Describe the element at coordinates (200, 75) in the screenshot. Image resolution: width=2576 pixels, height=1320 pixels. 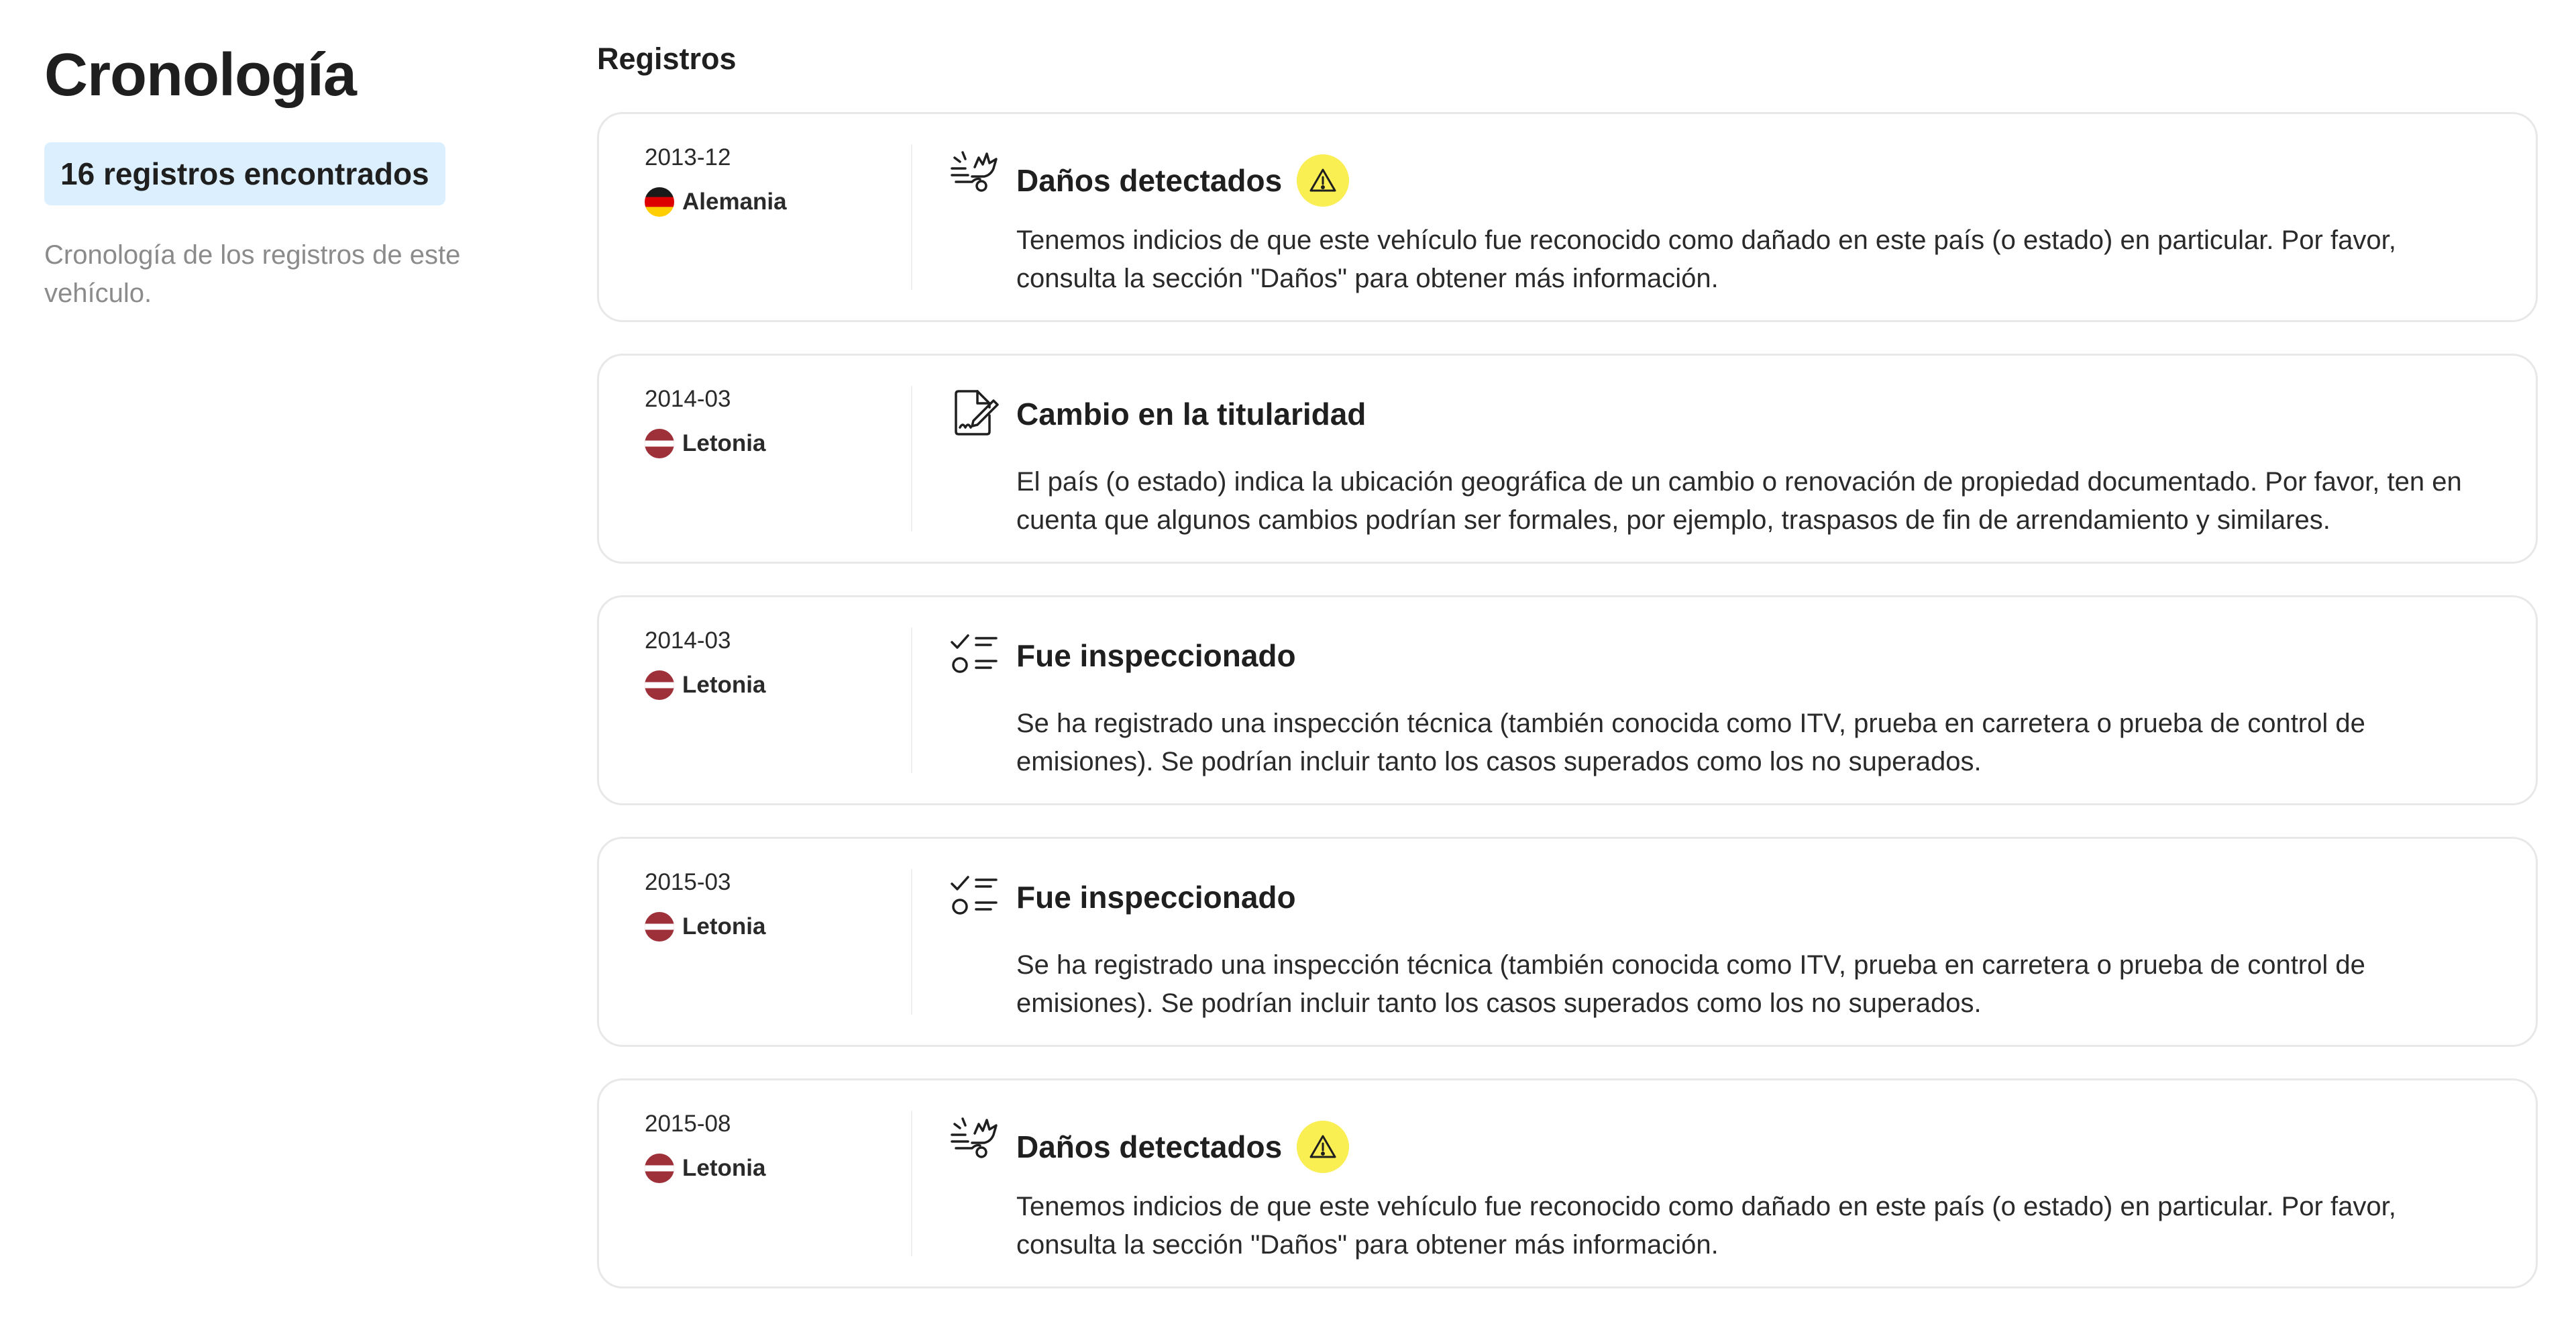
I see `page-title: Cronología` at that location.